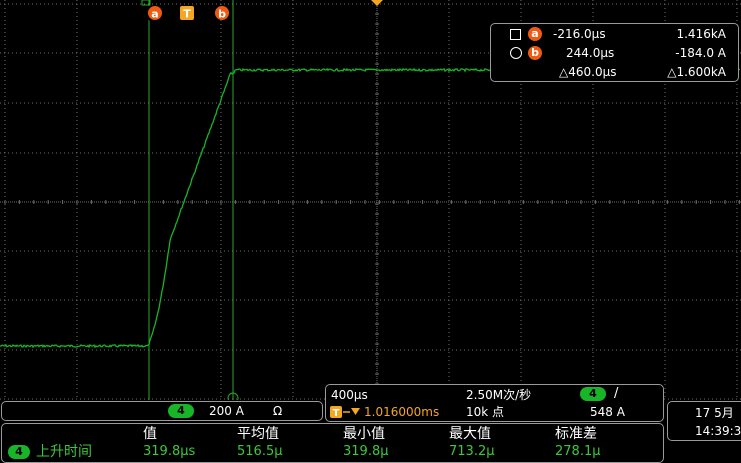  Describe the element at coordinates (472, 451) in the screenshot. I see `measure-max: 713.2µ` at that location.